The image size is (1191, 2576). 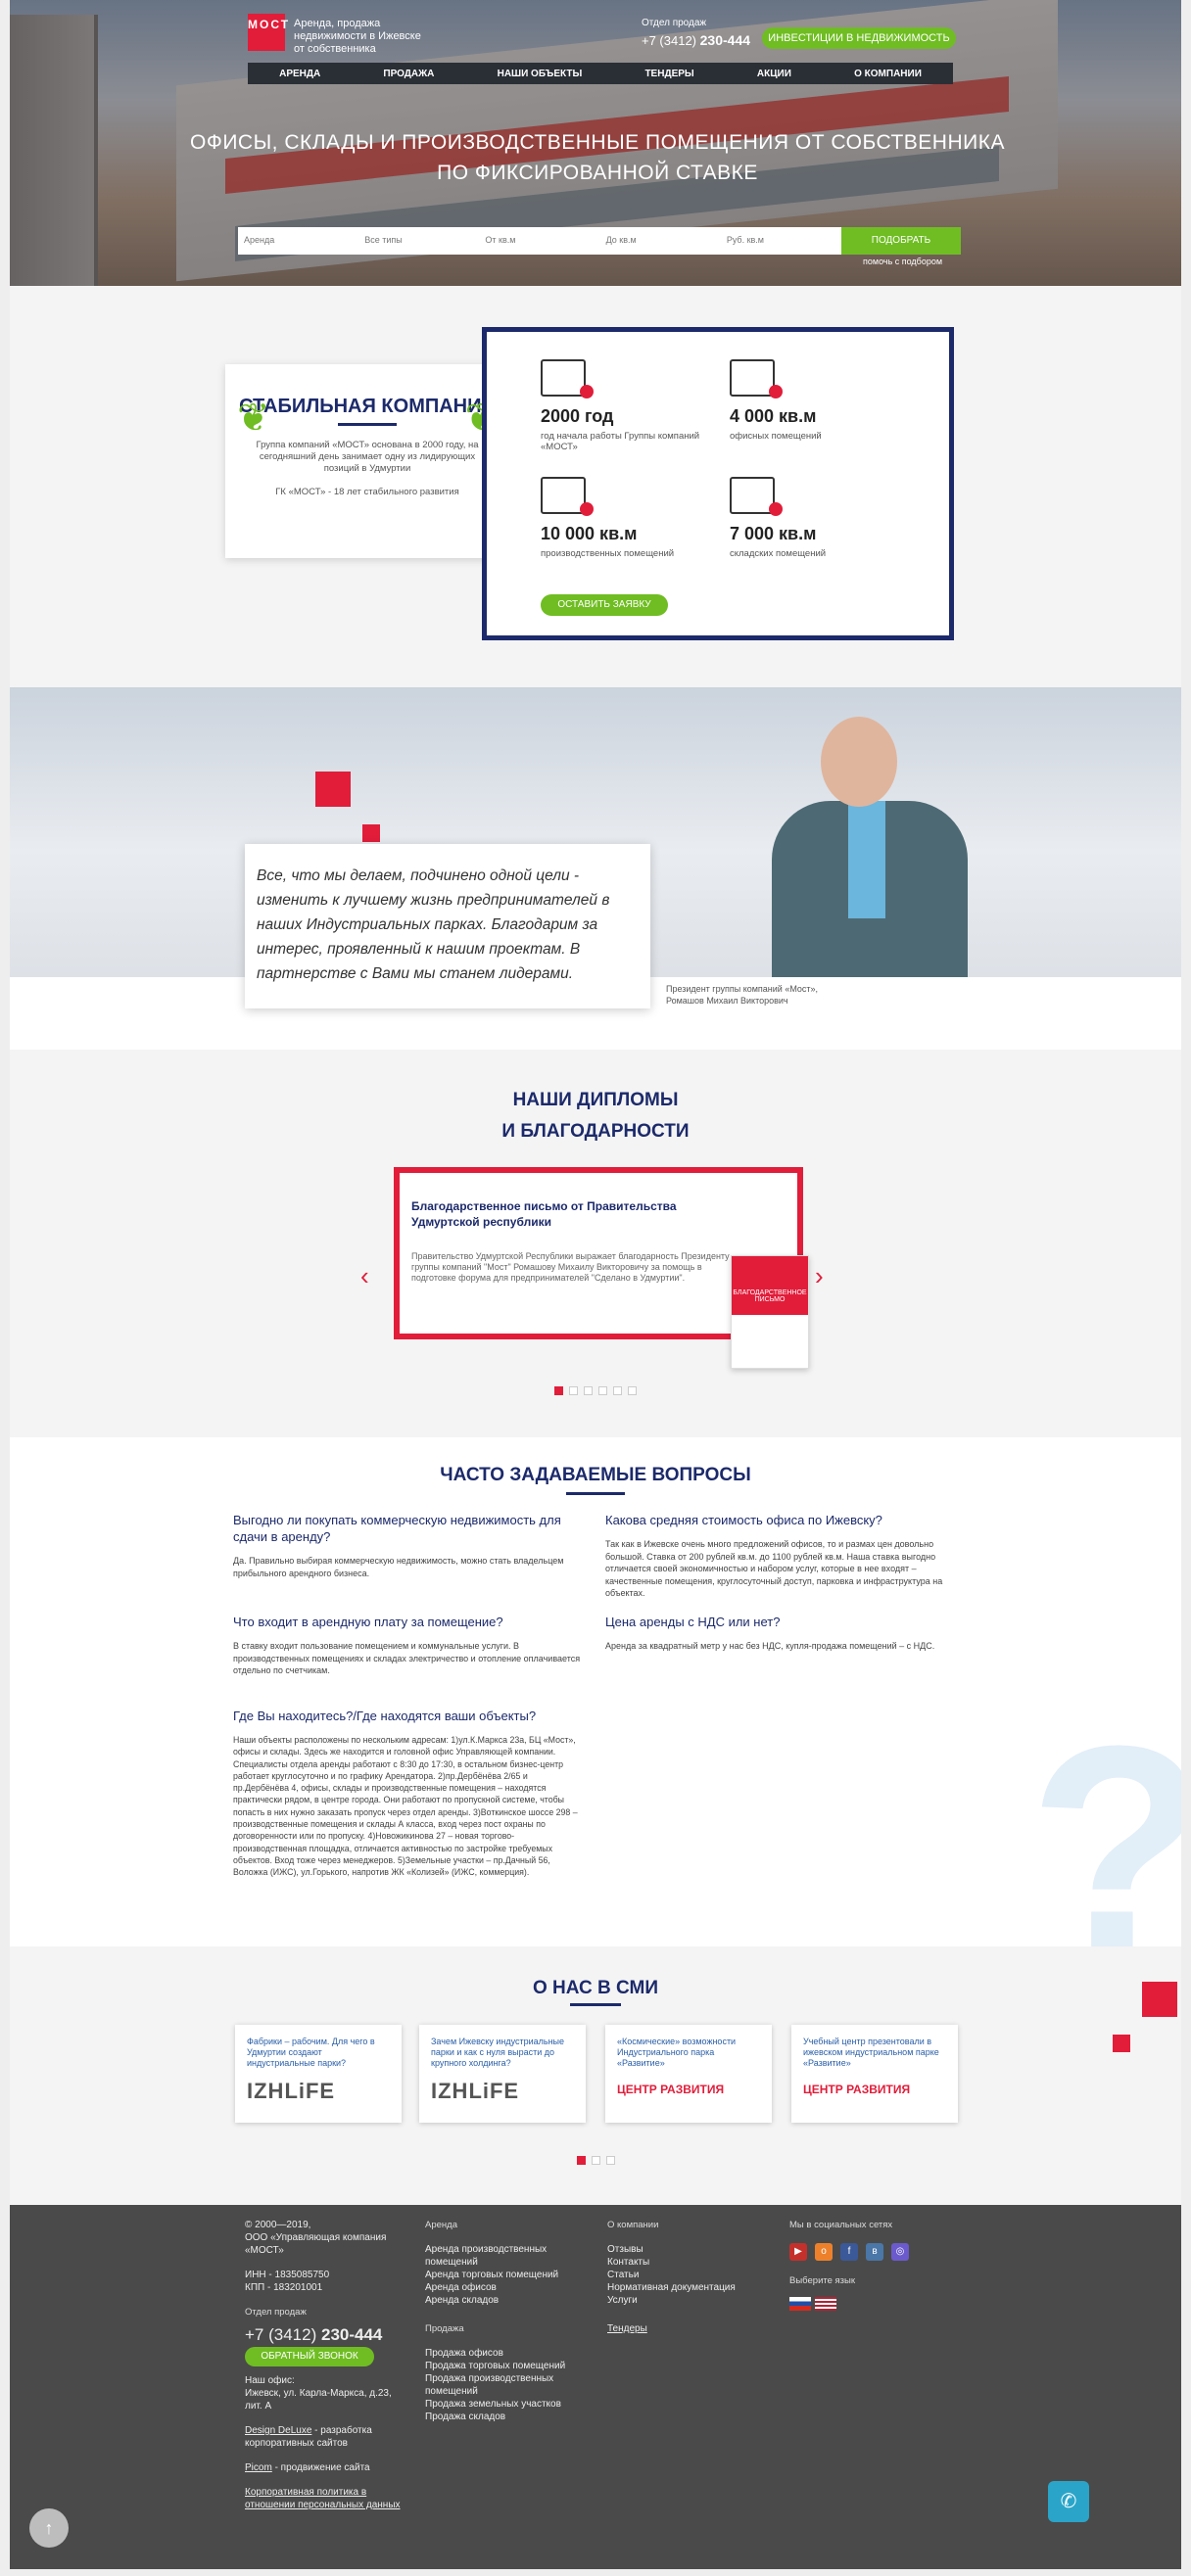 What do you see at coordinates (298, 241) in the screenshot?
I see `deal-type-select: Аренда` at bounding box center [298, 241].